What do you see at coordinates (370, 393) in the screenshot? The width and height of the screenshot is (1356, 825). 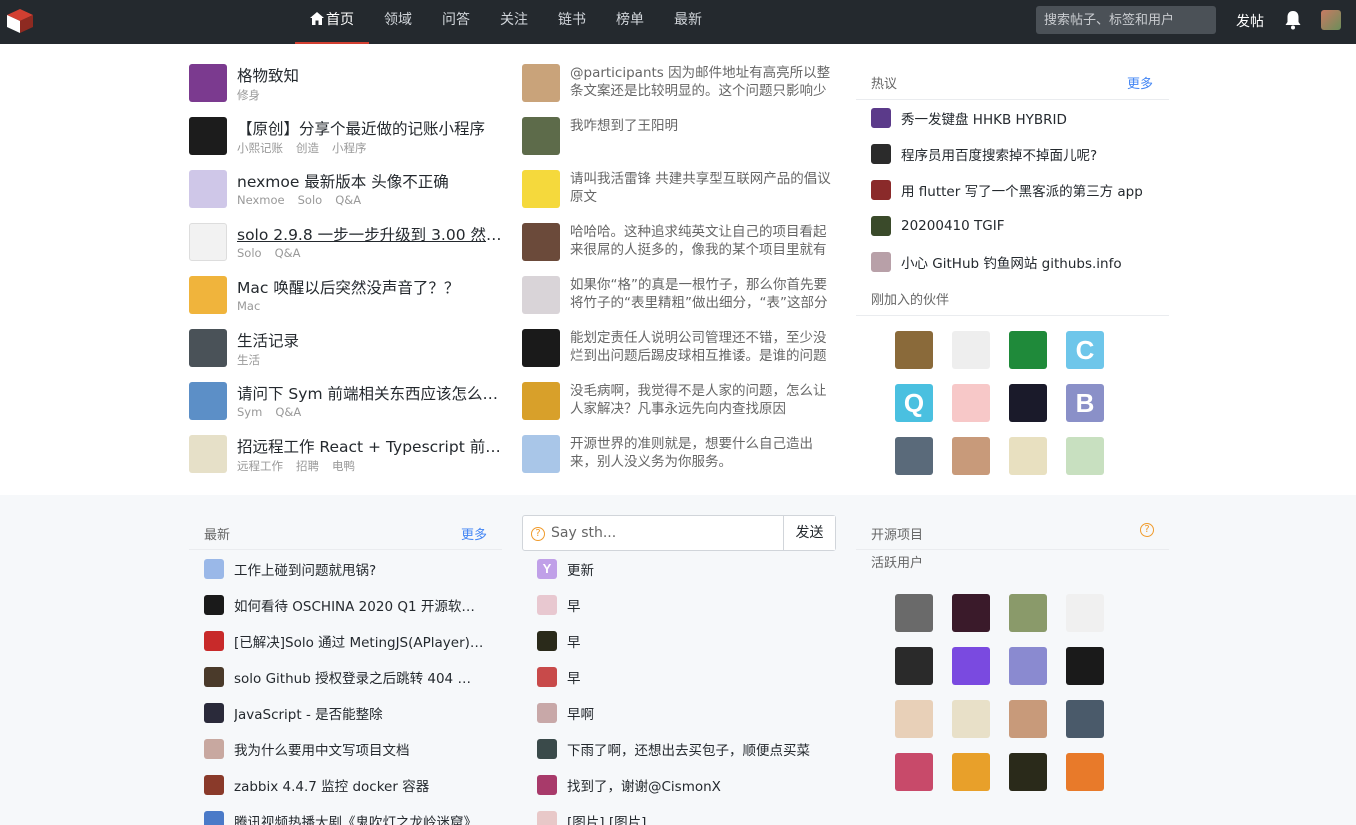 I see `article-title: 请问下 Sym 前端相关东西应该怎么修改` at bounding box center [370, 393].